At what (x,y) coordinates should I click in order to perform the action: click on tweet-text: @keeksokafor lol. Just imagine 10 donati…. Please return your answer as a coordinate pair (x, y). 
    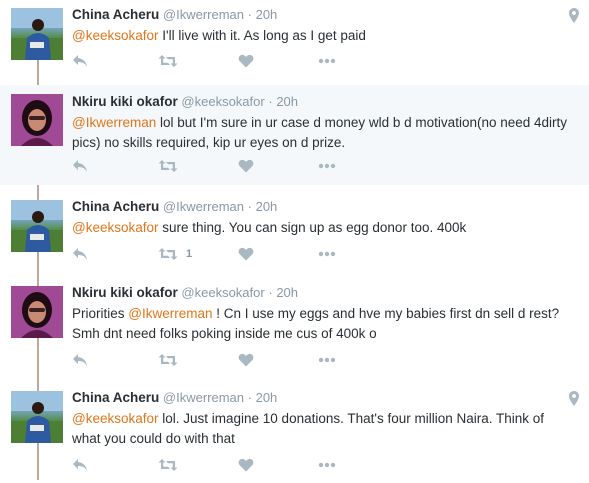
    Looking at the image, I should click on (323, 429).